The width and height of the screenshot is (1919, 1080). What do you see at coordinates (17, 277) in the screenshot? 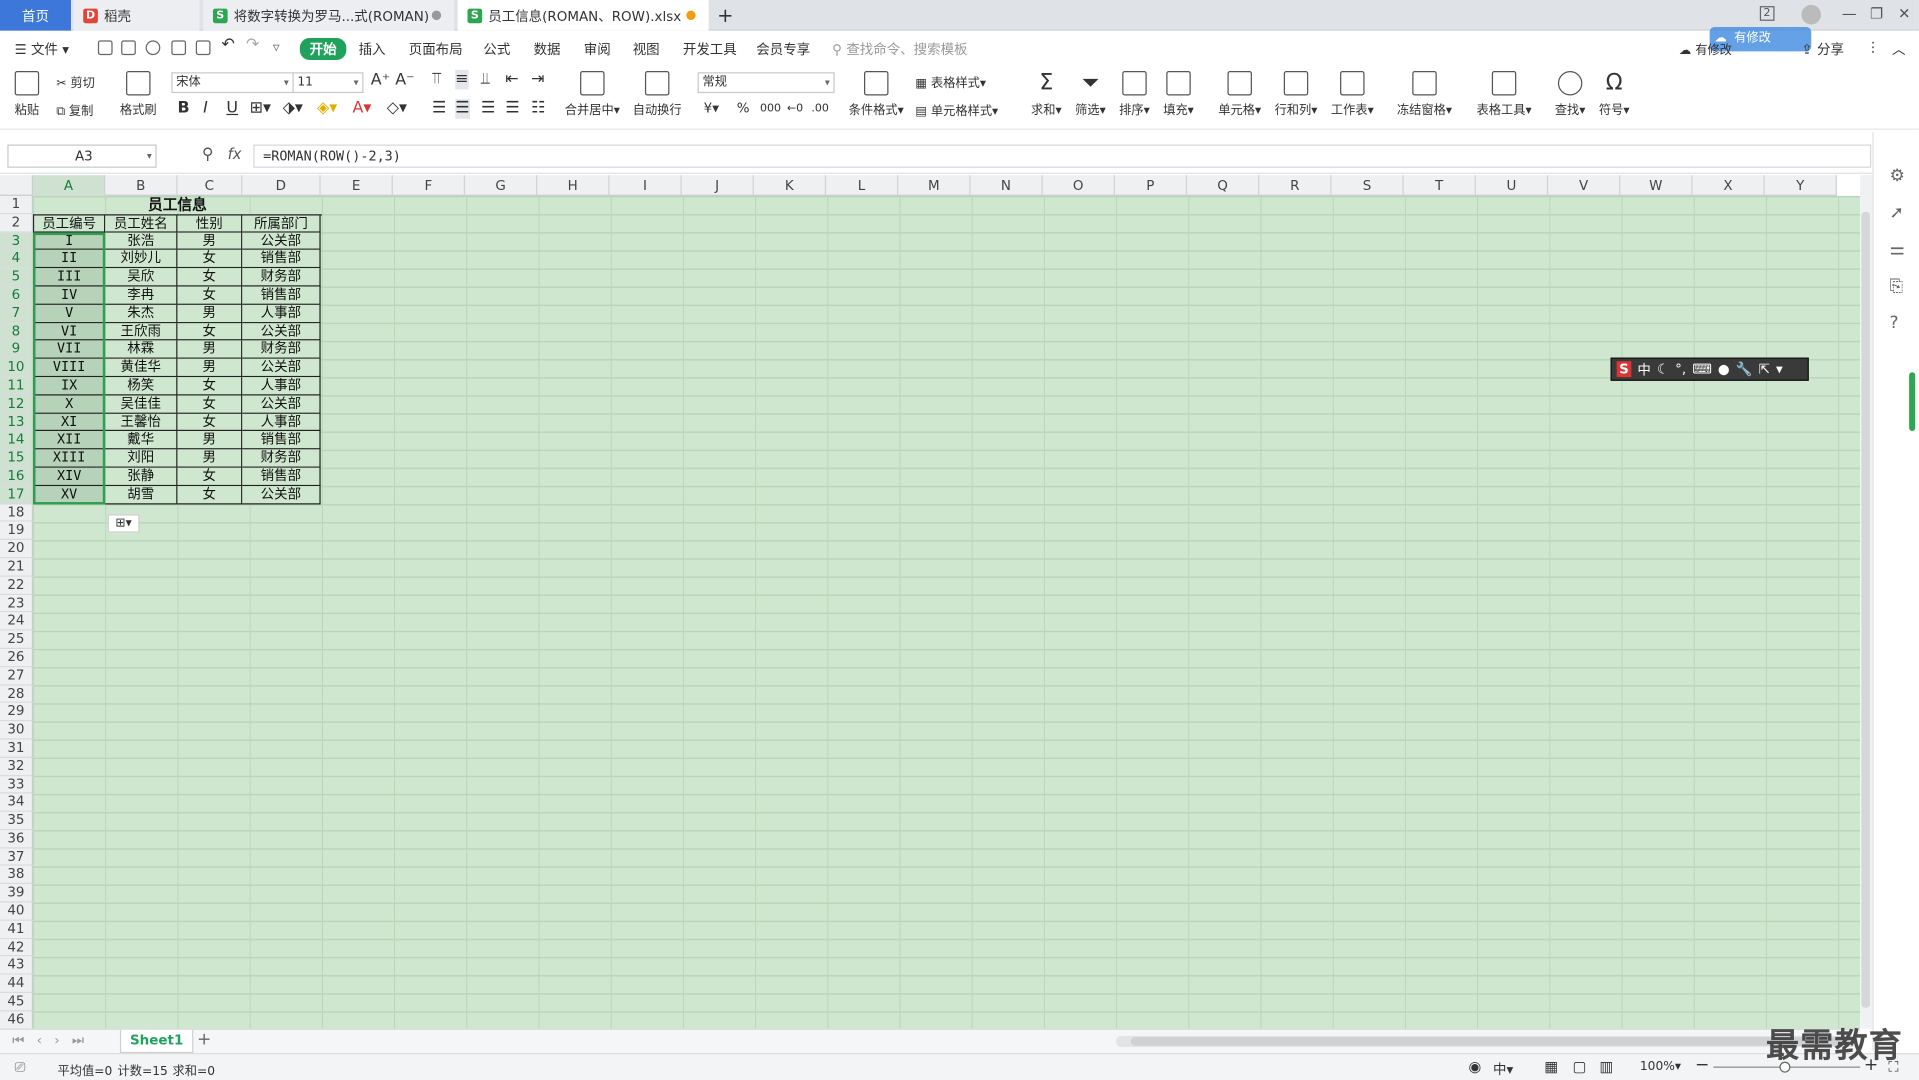
I see `row-header-5: 5` at bounding box center [17, 277].